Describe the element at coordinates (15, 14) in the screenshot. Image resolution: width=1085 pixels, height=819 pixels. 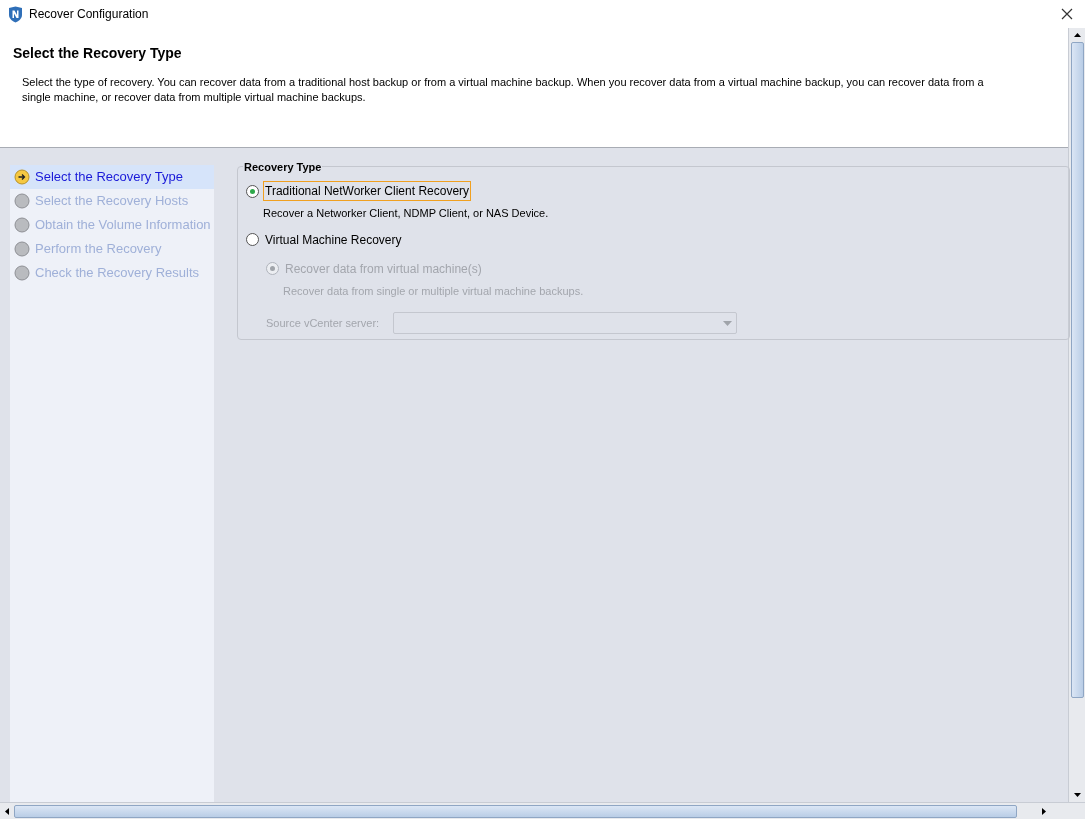
I see `shield-logo-icon` at that location.